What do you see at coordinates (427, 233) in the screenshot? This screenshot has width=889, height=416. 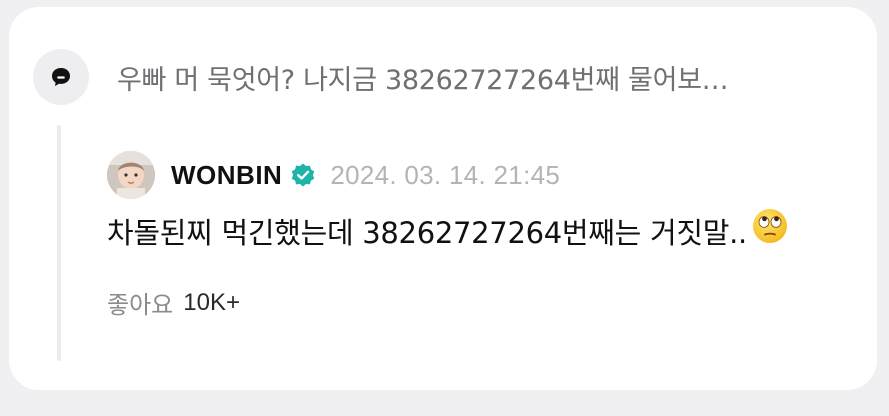 I see `reply-text: 차돌된찌 먹긴했는데 38262727264번째는 거짓말..` at bounding box center [427, 233].